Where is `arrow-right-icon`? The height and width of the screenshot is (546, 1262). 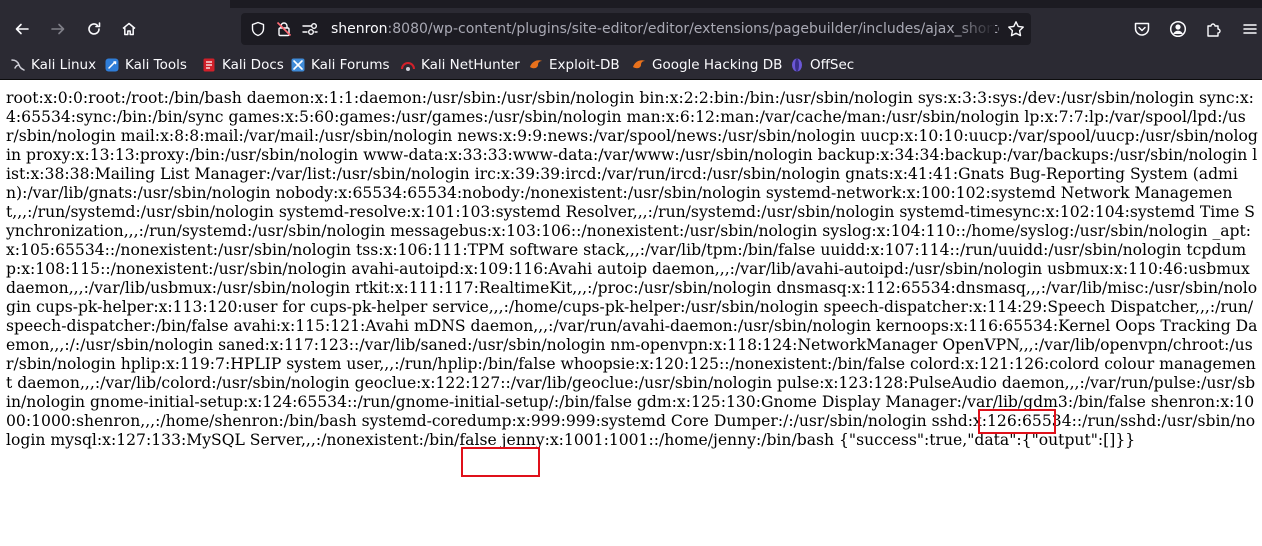
arrow-right-icon is located at coordinates (58, 29).